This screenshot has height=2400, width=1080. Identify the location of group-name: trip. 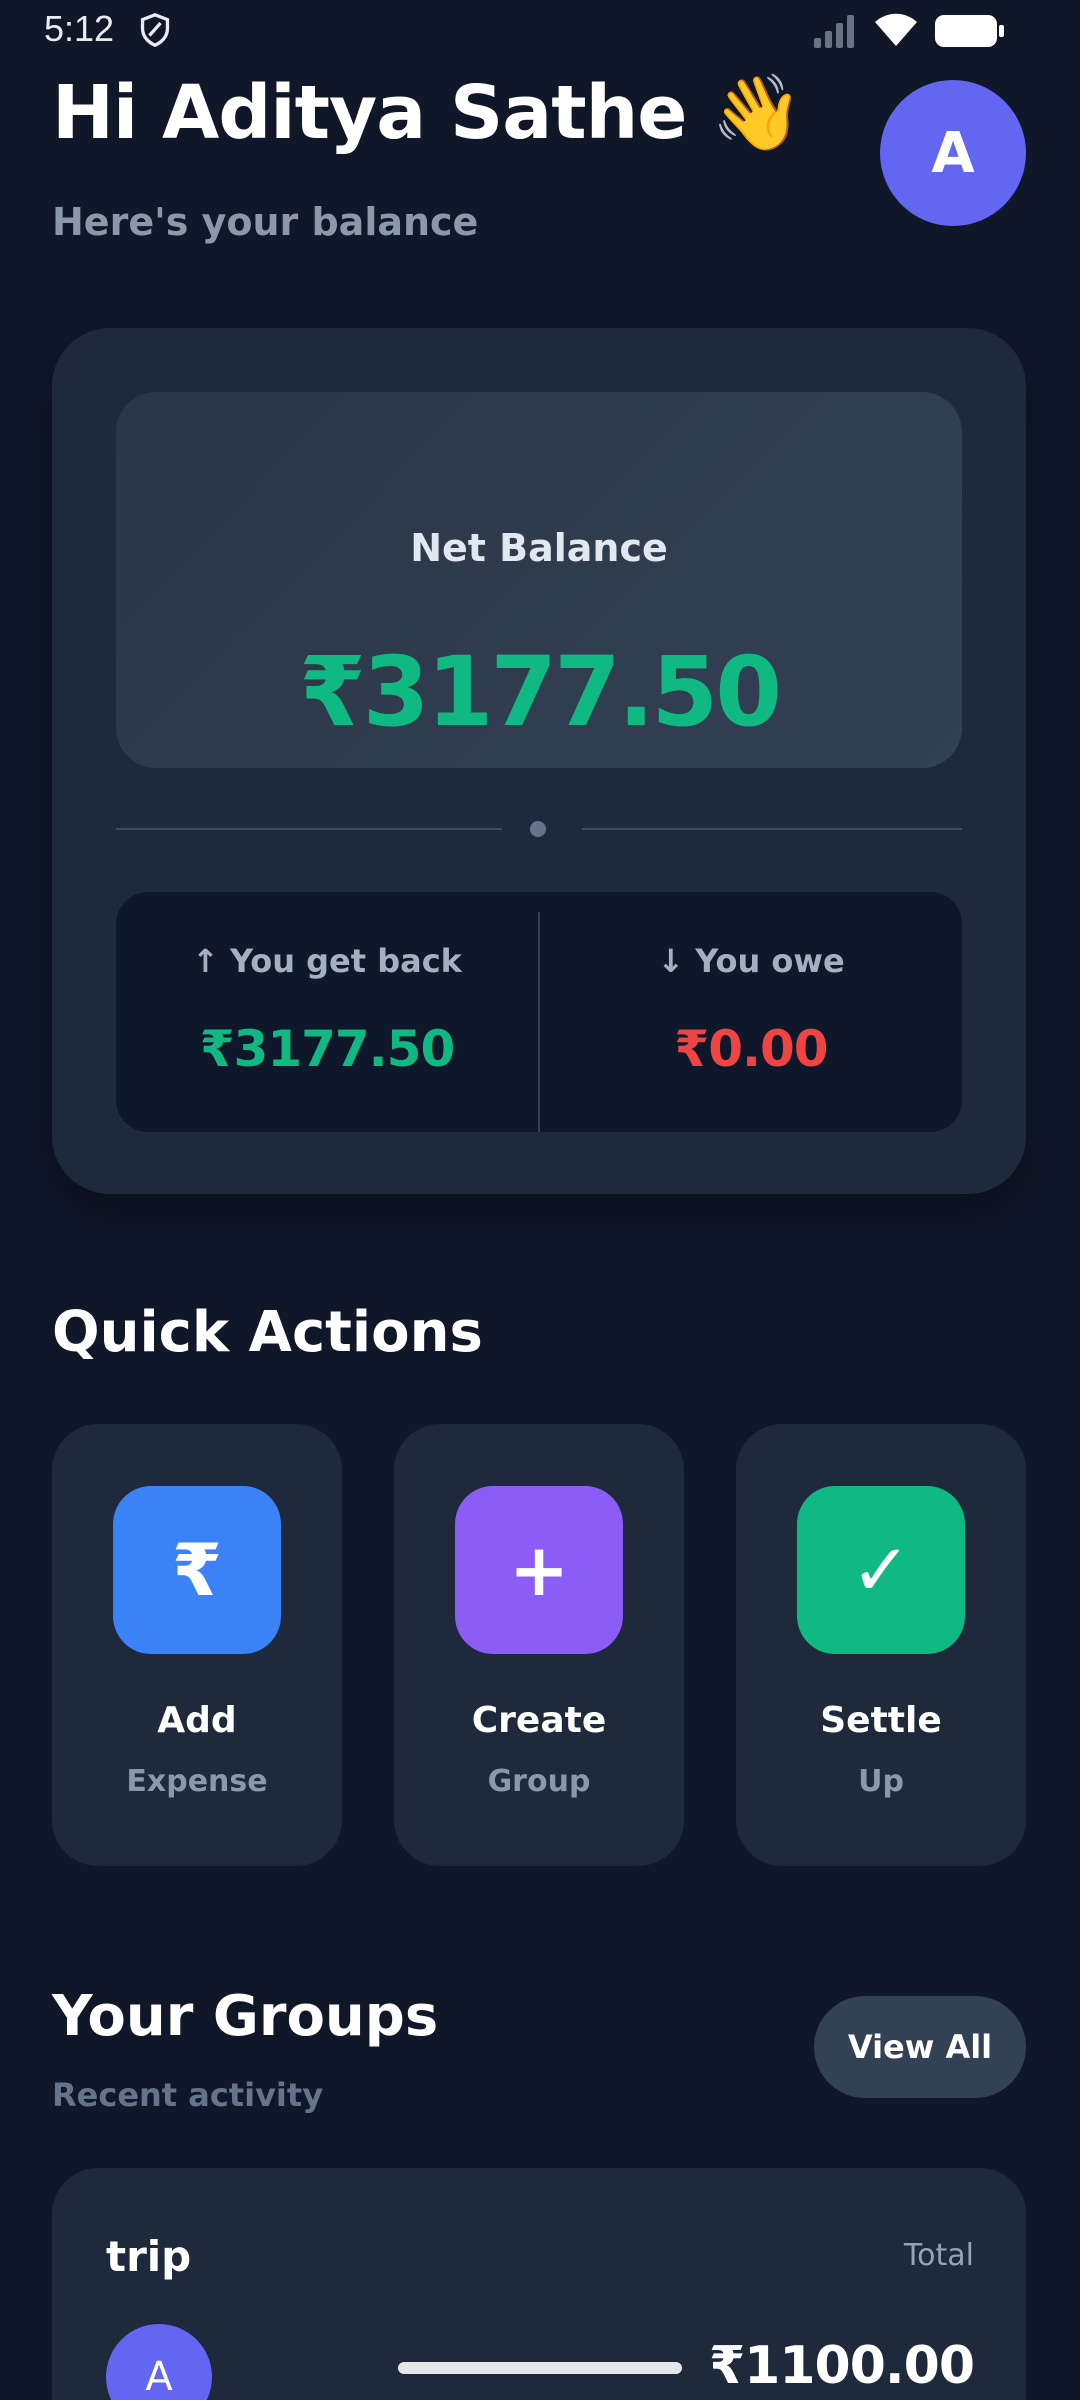
(149, 2256).